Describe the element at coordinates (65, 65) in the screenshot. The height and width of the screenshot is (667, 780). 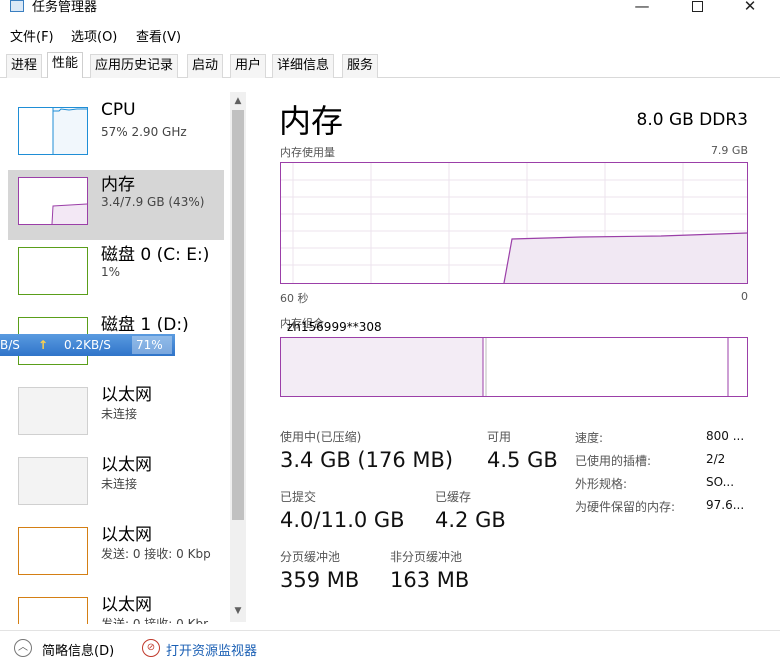
I see `tab-performance: 性能` at that location.